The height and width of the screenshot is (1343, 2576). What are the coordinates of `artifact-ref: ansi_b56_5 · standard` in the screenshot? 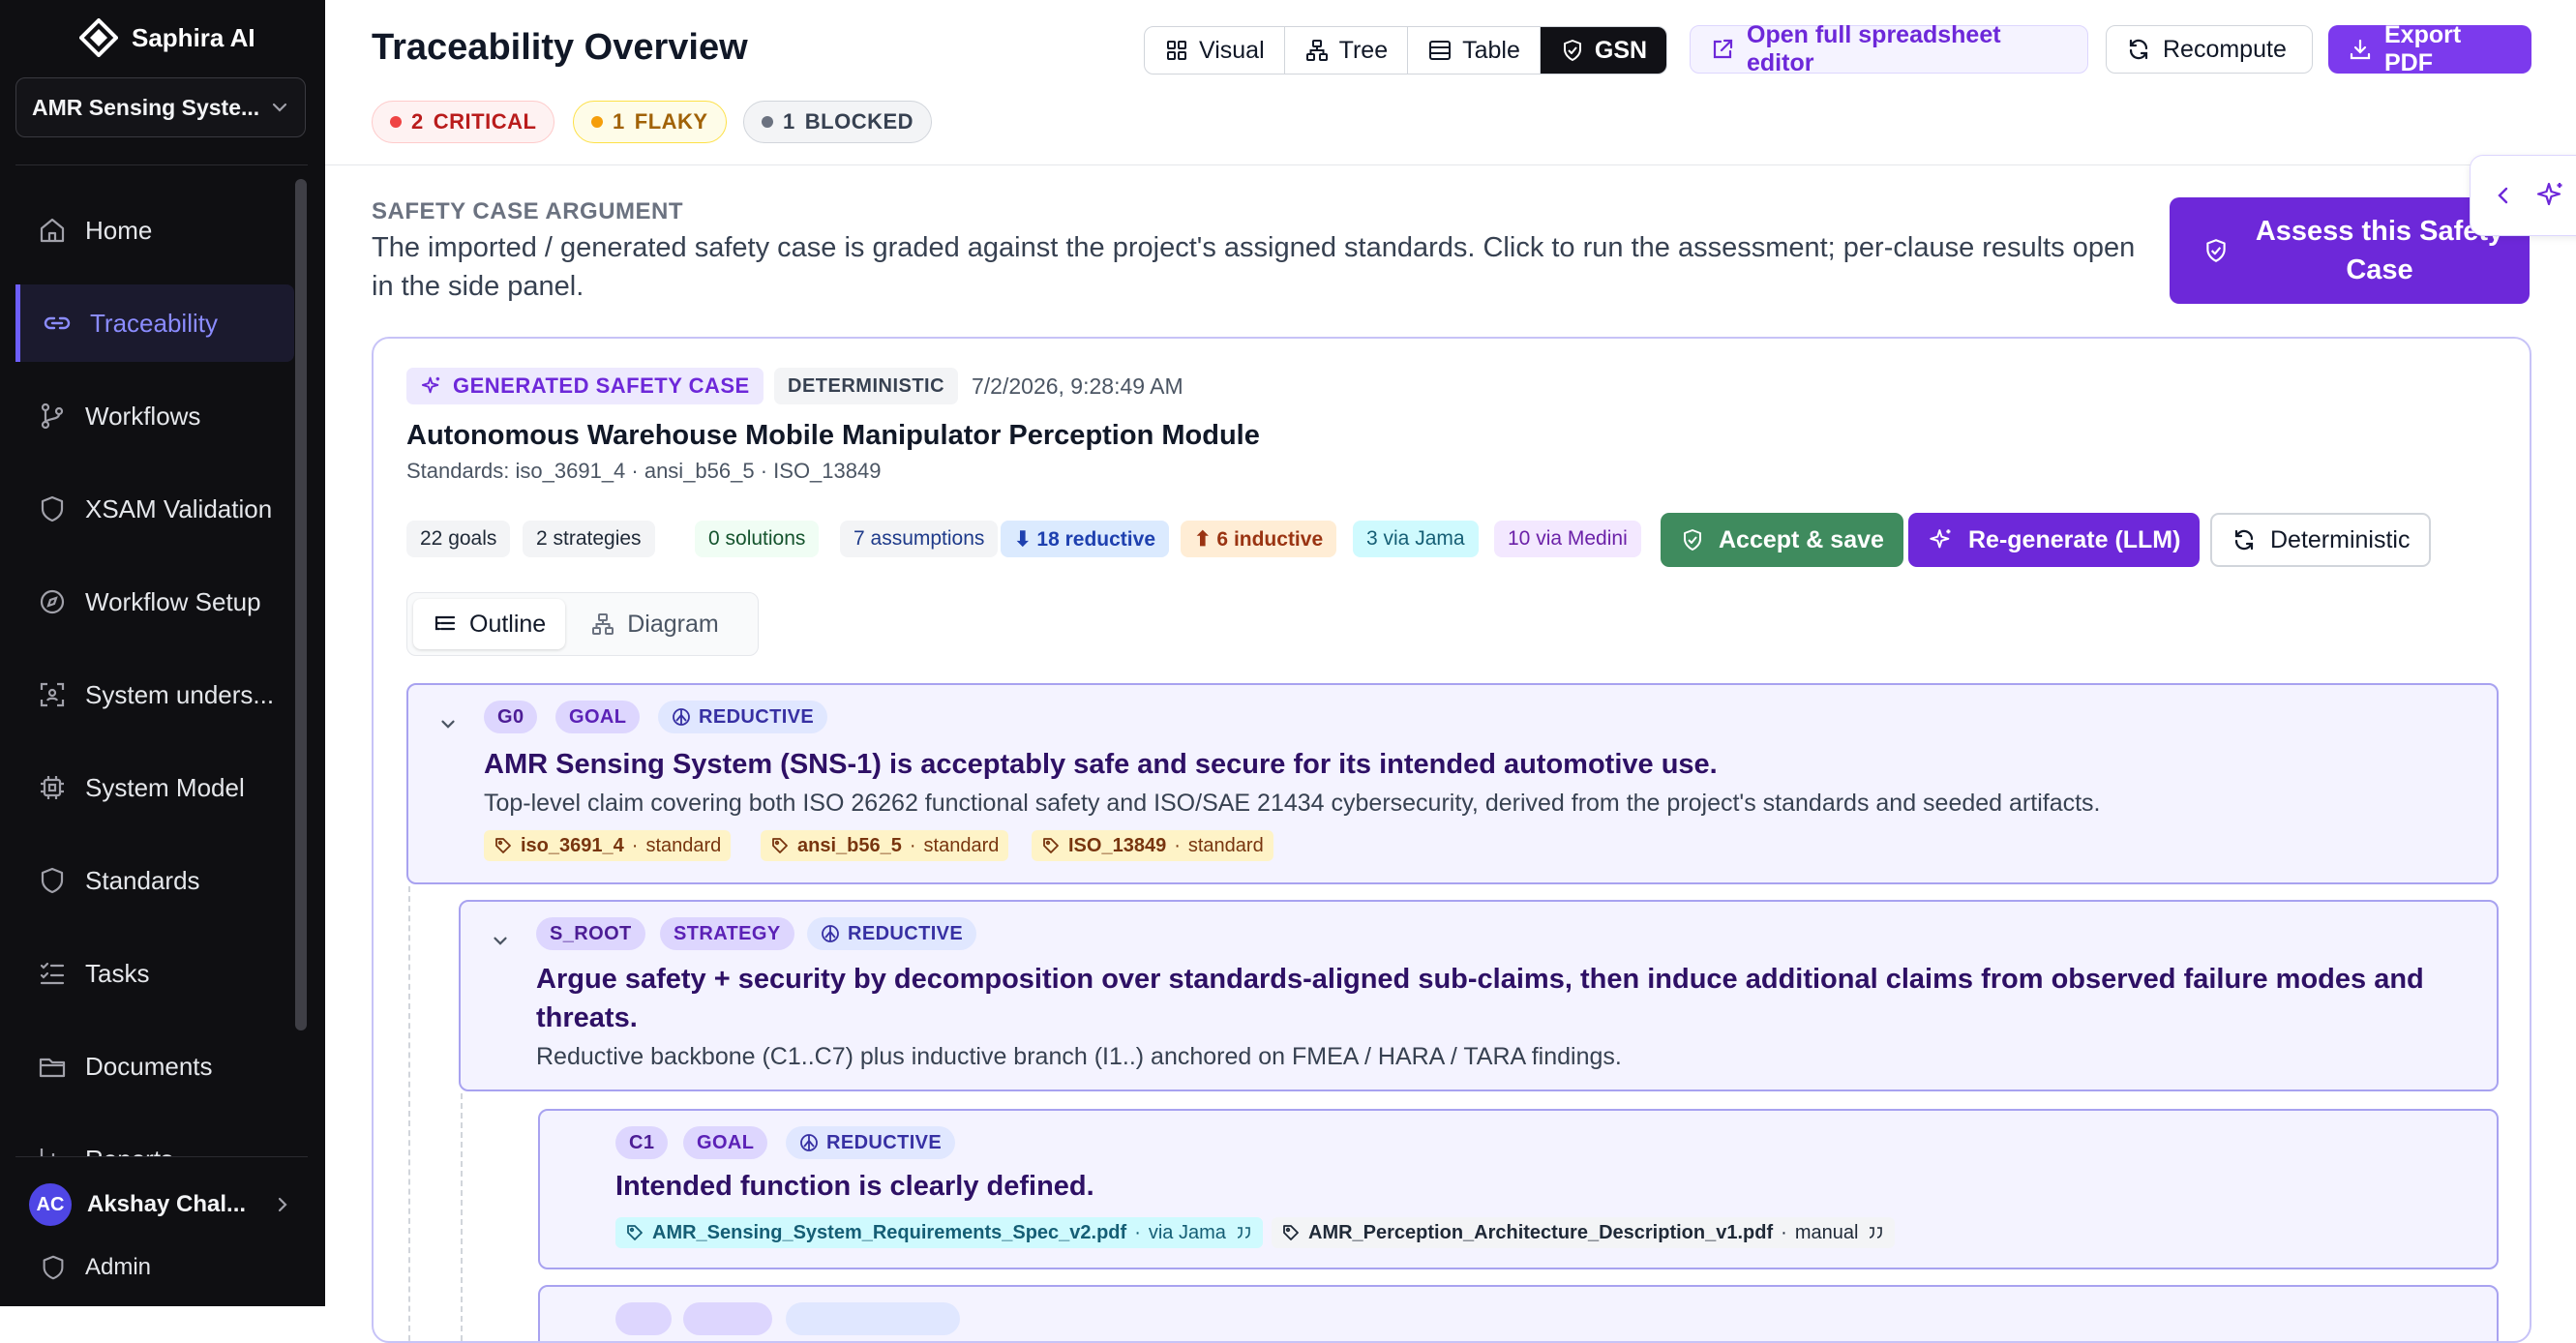 It's located at (885, 846).